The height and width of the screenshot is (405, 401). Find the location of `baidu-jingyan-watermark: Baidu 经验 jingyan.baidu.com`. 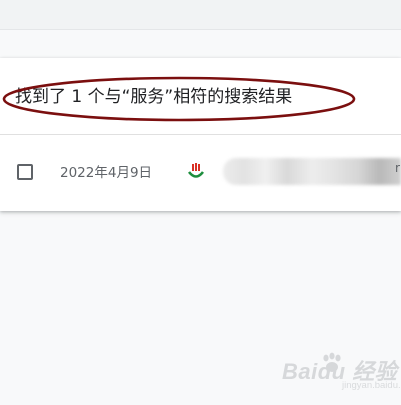

baidu-jingyan-watermark: Baidu 经验 jingyan.baidu.com is located at coordinates (341, 372).